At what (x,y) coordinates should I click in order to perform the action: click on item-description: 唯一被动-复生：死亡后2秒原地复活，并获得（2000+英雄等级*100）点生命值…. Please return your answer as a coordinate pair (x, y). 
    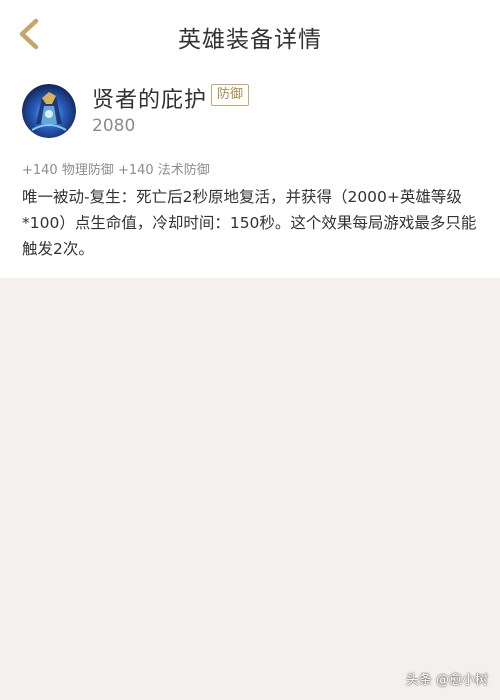
    Looking at the image, I should click on (249, 223).